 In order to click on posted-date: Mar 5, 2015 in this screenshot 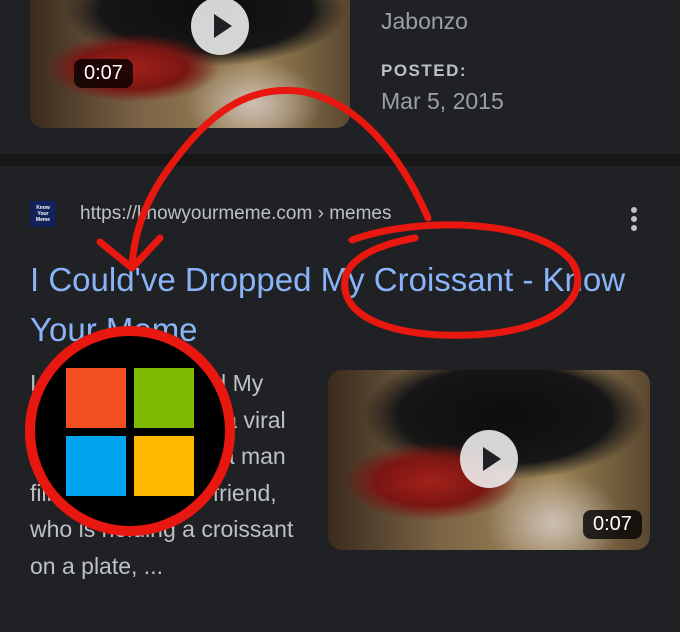, I will do `click(442, 101)`.